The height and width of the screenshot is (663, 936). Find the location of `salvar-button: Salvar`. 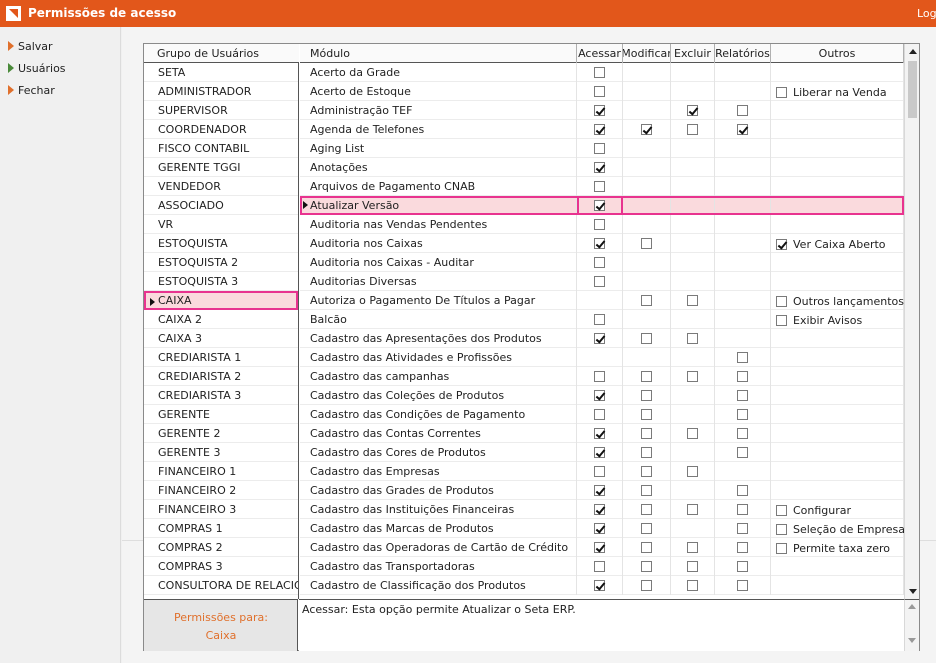

salvar-button: Salvar is located at coordinates (30, 46).